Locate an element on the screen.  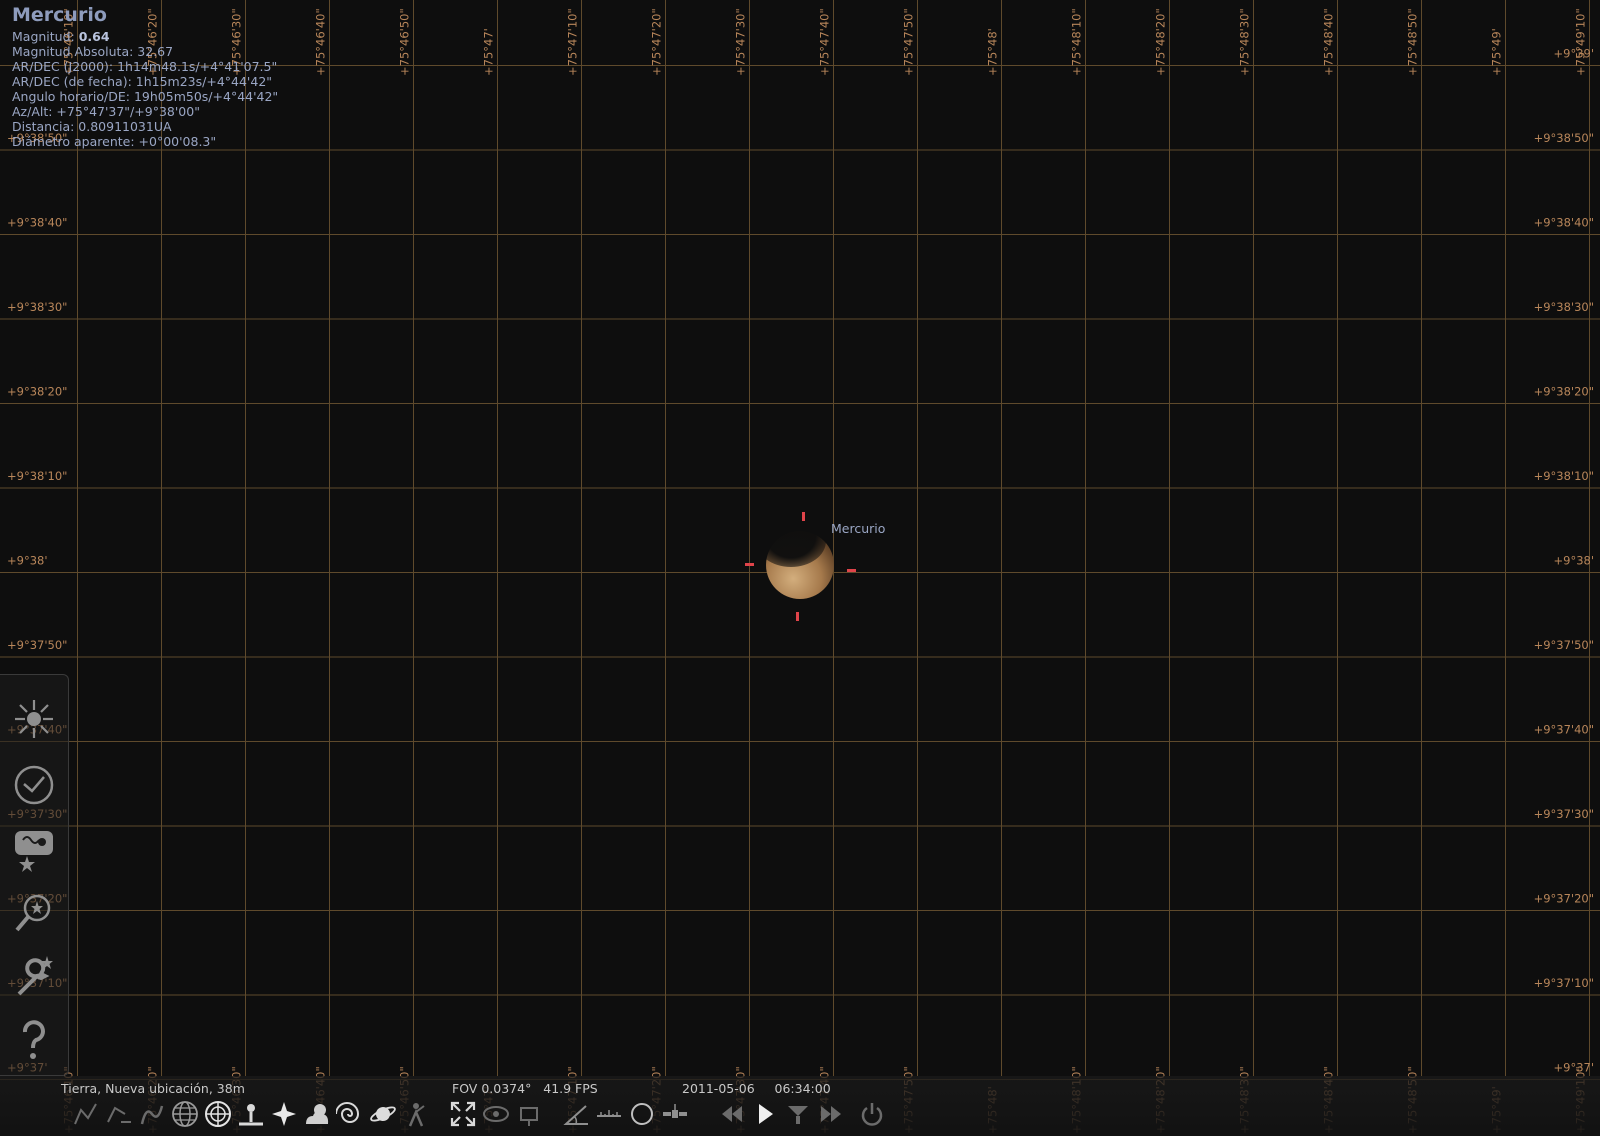
circle-button is located at coordinates (642, 1114).